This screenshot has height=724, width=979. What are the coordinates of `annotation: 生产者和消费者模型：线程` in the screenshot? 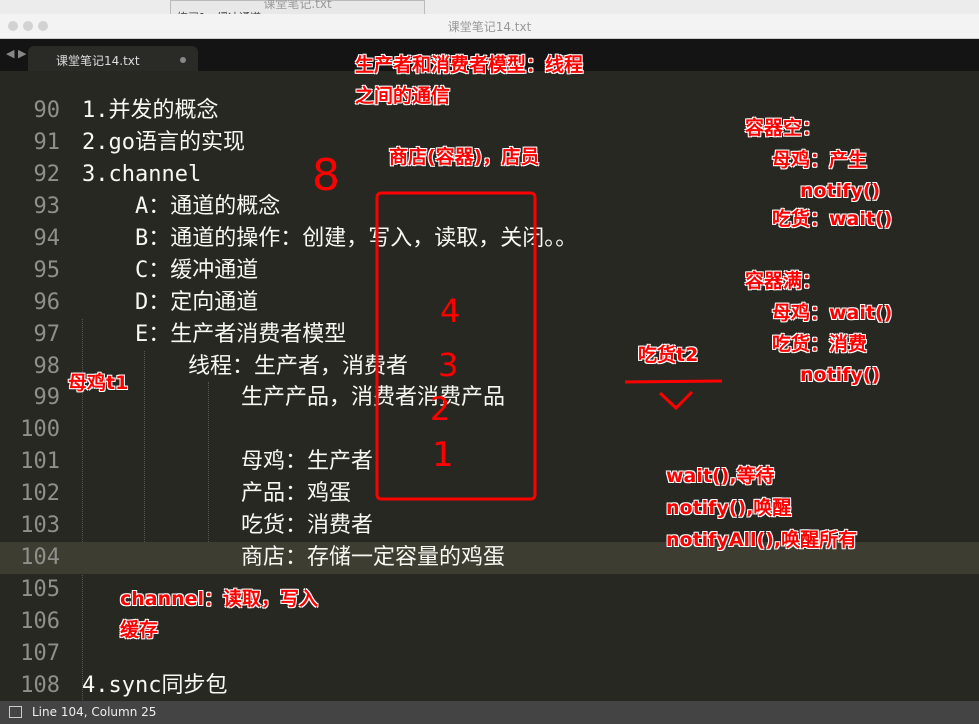 It's located at (469, 65).